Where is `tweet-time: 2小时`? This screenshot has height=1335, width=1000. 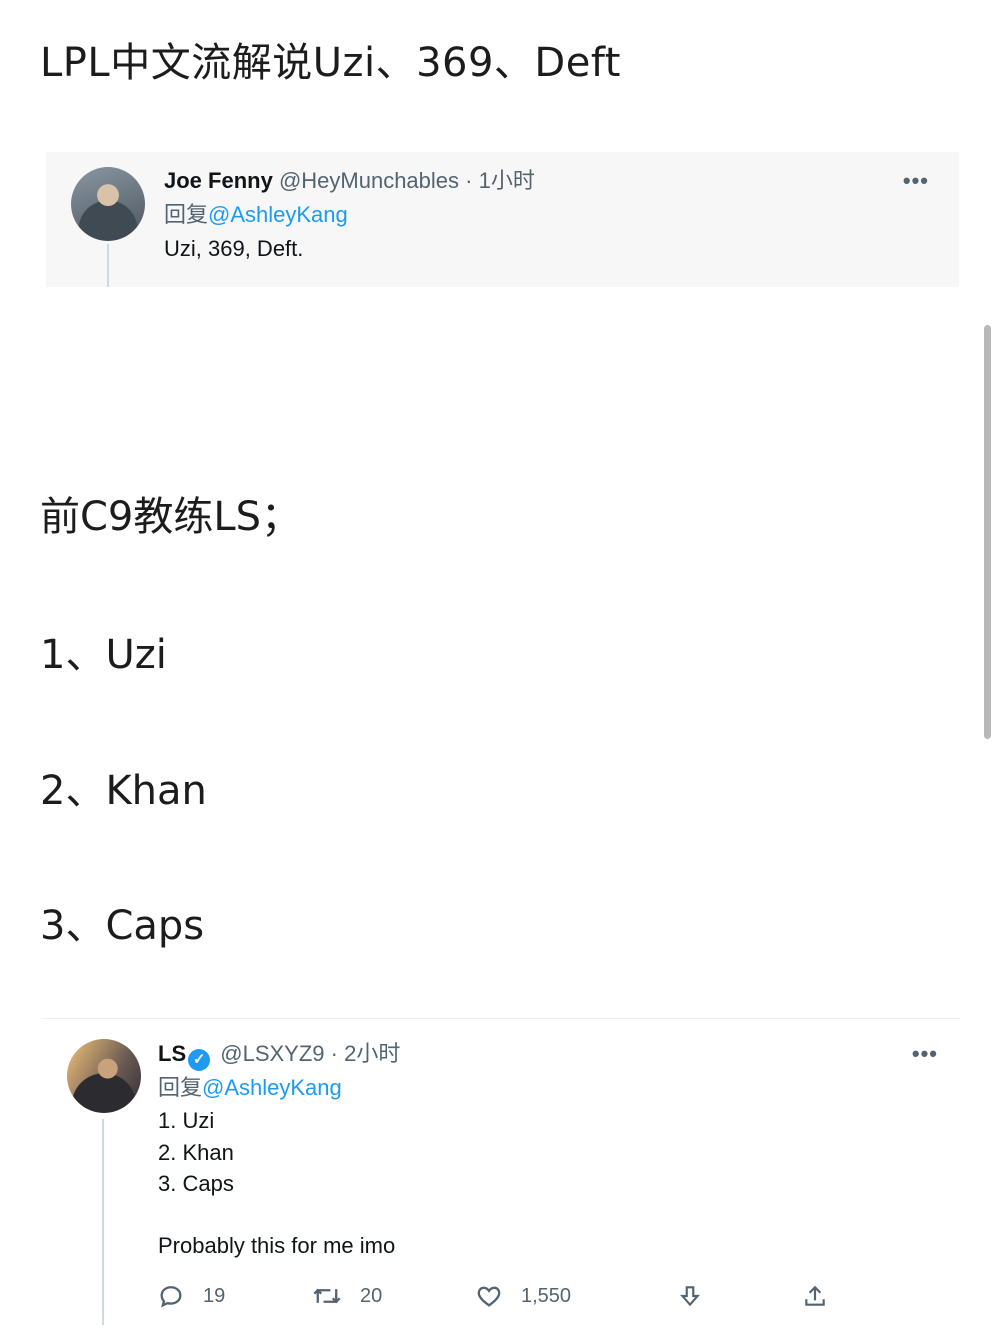
tweet-time: 2小时 is located at coordinates (372, 1053).